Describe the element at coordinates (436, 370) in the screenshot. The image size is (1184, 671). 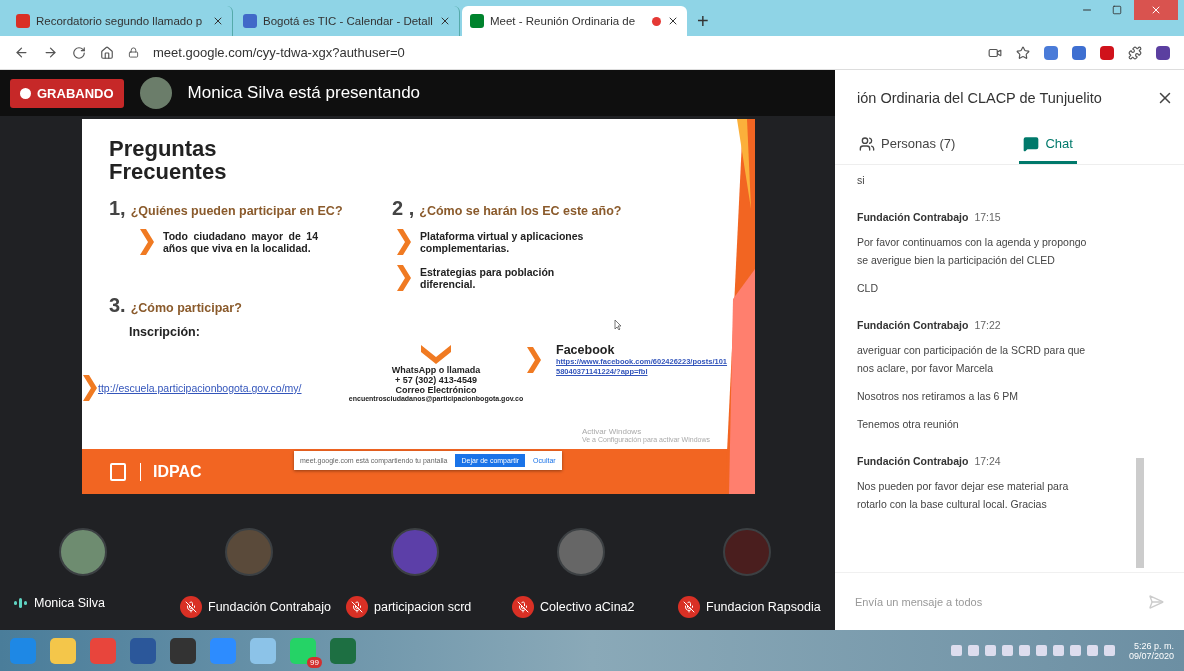
I see `contact-text: WhatsApp o llamada` at that location.